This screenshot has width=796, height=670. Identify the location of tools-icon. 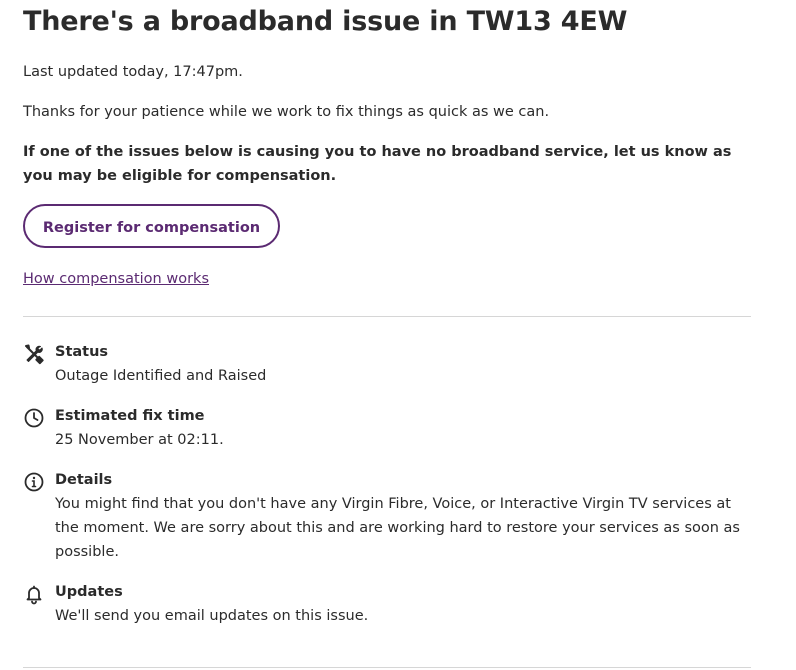
(34, 354).